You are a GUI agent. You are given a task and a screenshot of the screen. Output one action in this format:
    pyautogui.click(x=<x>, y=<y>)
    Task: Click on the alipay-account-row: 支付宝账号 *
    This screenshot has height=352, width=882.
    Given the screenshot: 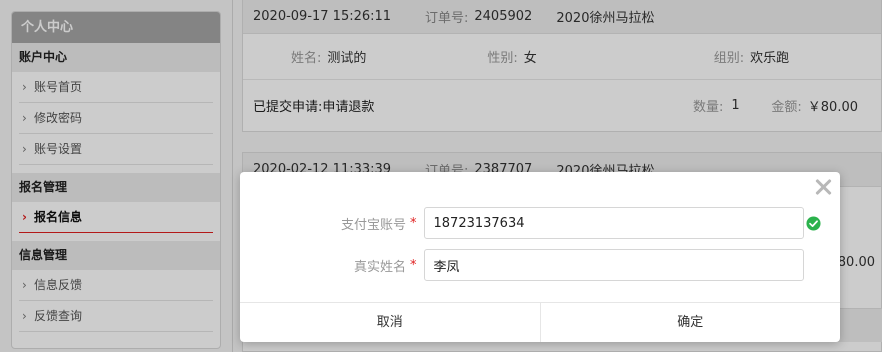 What is the action you would take?
    pyautogui.click(x=540, y=223)
    